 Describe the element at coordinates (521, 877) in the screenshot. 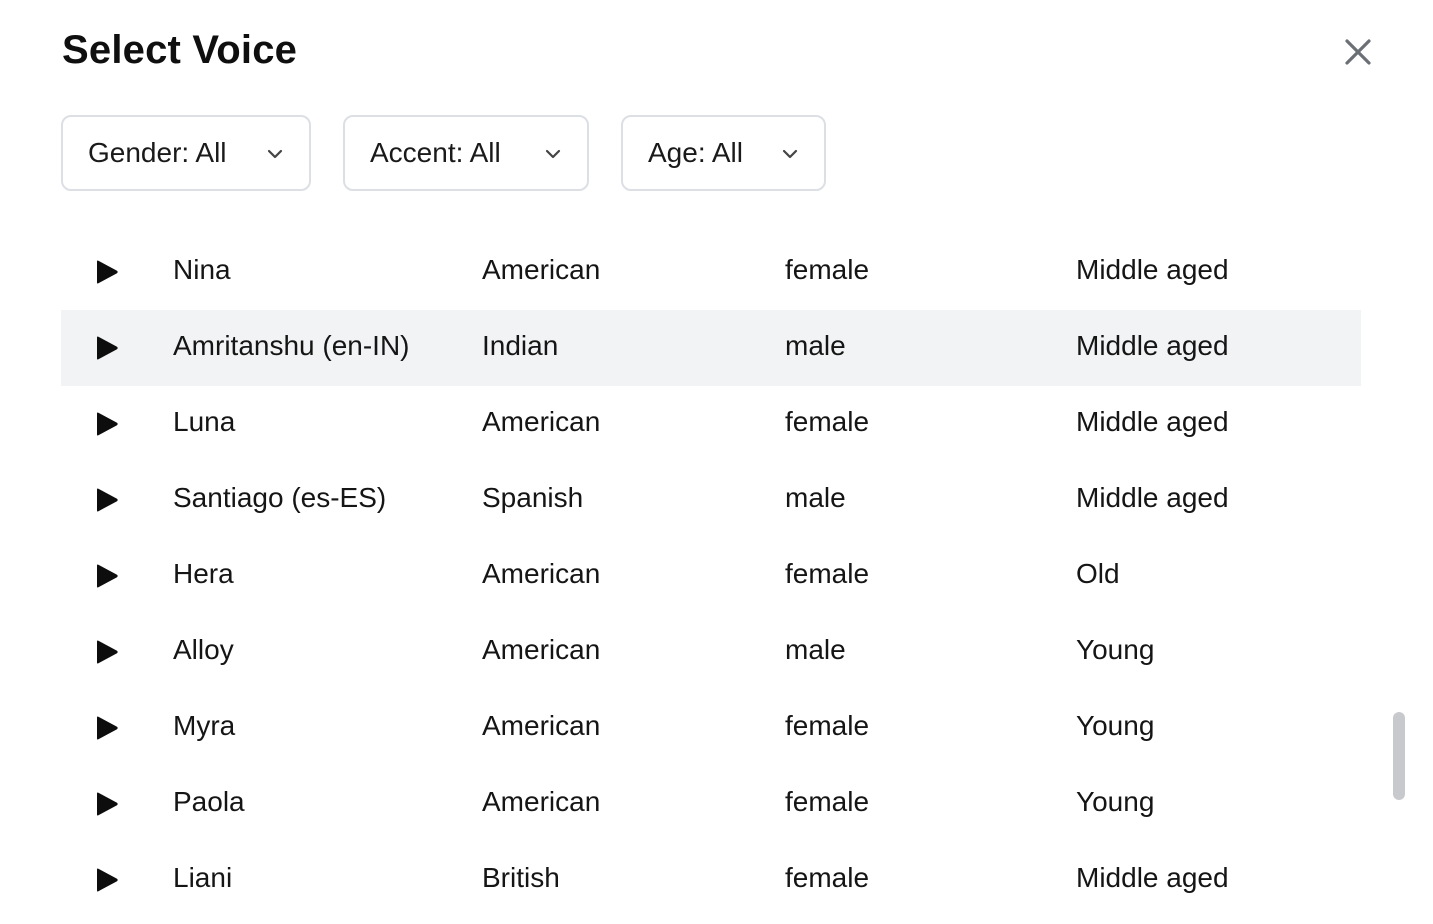

I see `voice-accent: British` at that location.